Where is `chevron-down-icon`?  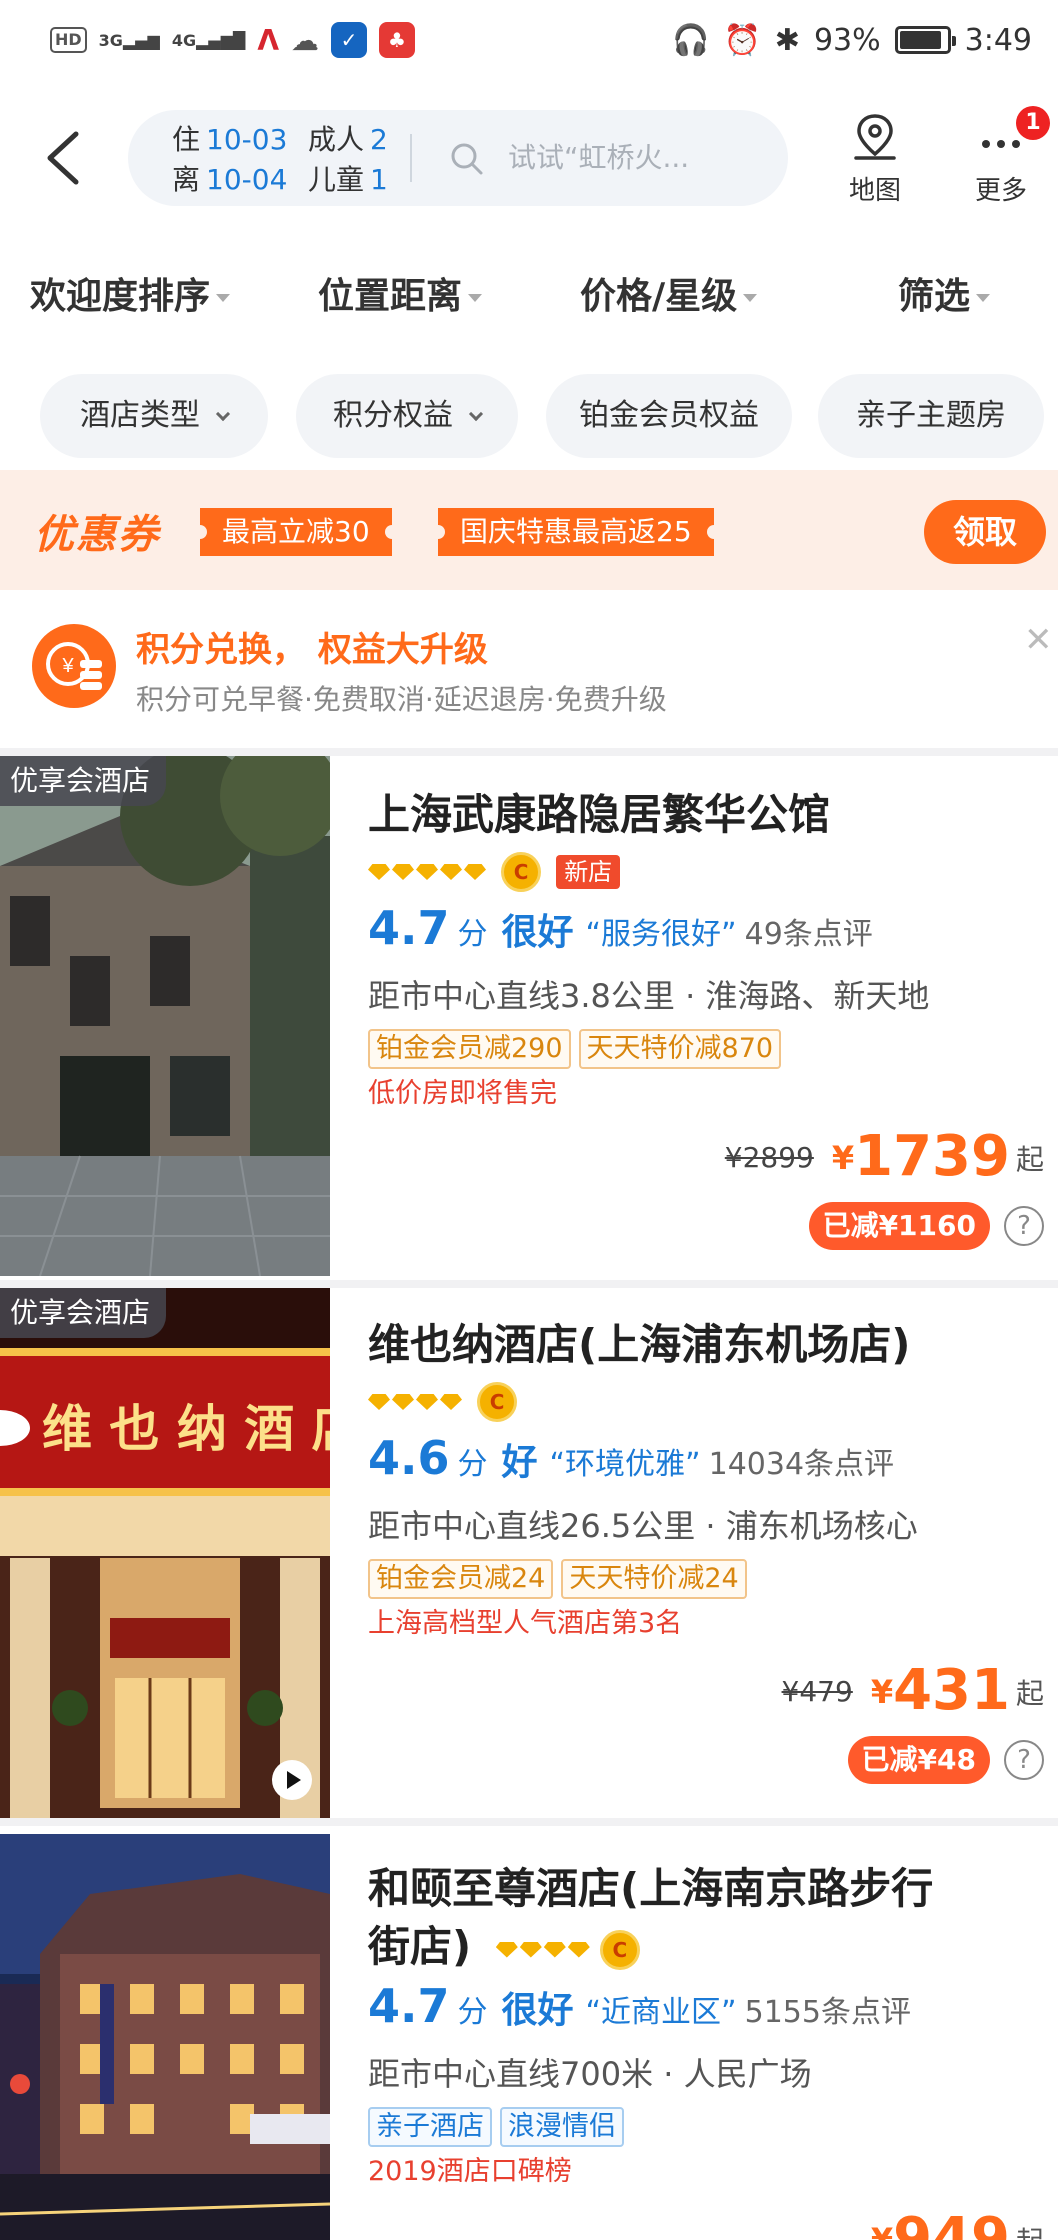 chevron-down-icon is located at coordinates (476, 414).